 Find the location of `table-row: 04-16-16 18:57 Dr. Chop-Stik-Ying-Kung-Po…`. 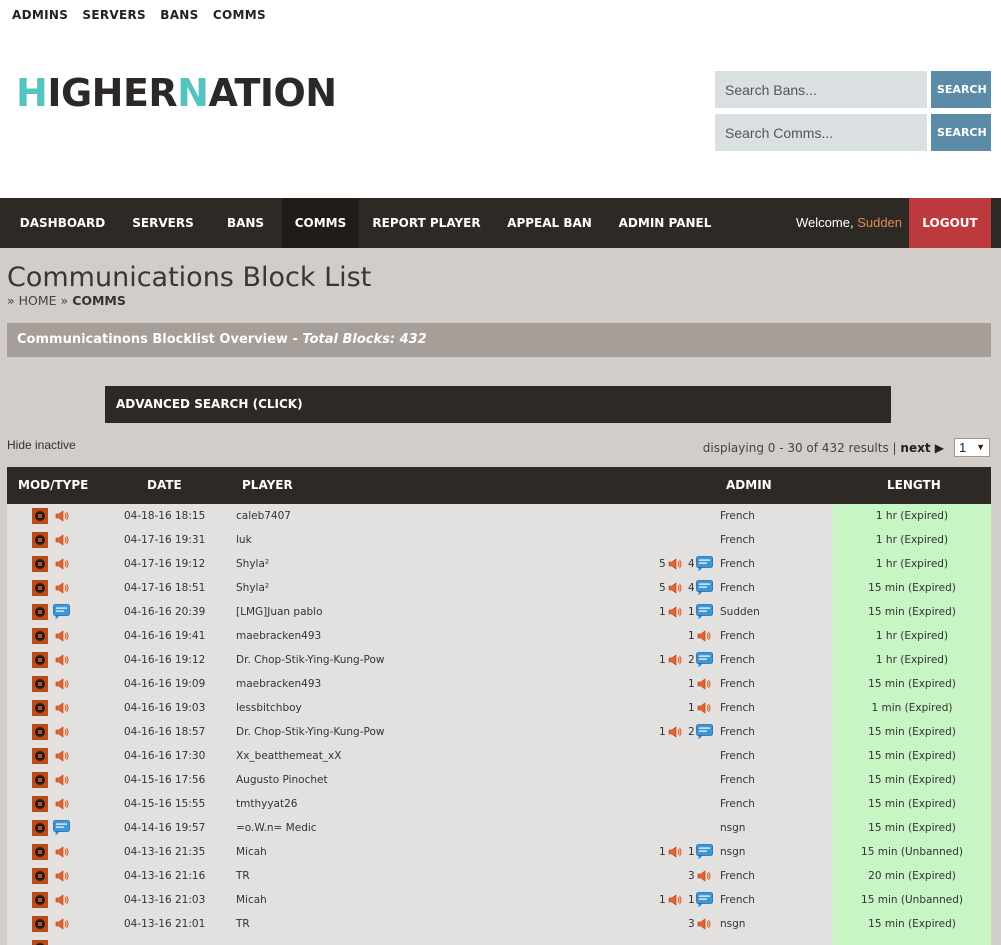

table-row: 04-16-16 18:57 Dr. Chop-Stik-Ying-Kung-Po… is located at coordinates (499, 732).